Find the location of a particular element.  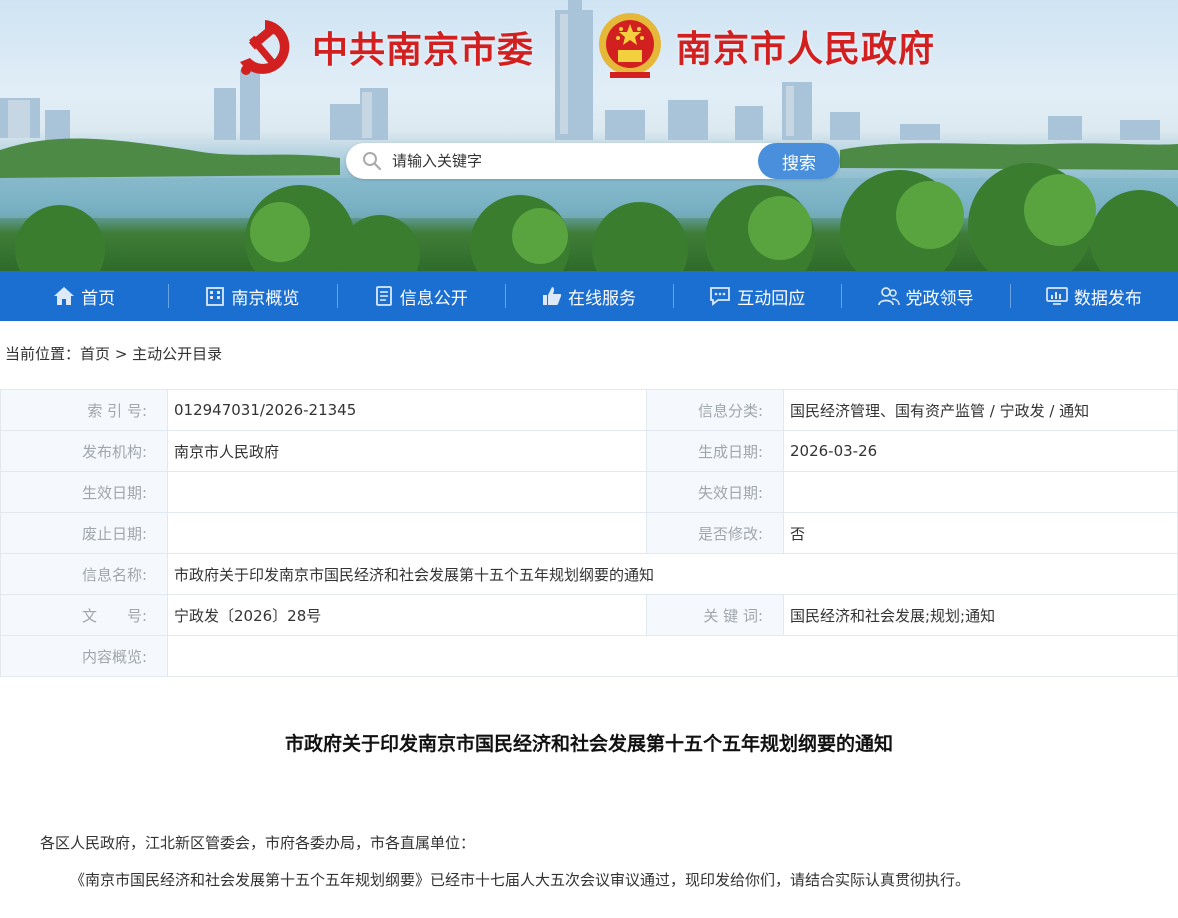

meta-value: 2026-03-26 is located at coordinates (980, 451).